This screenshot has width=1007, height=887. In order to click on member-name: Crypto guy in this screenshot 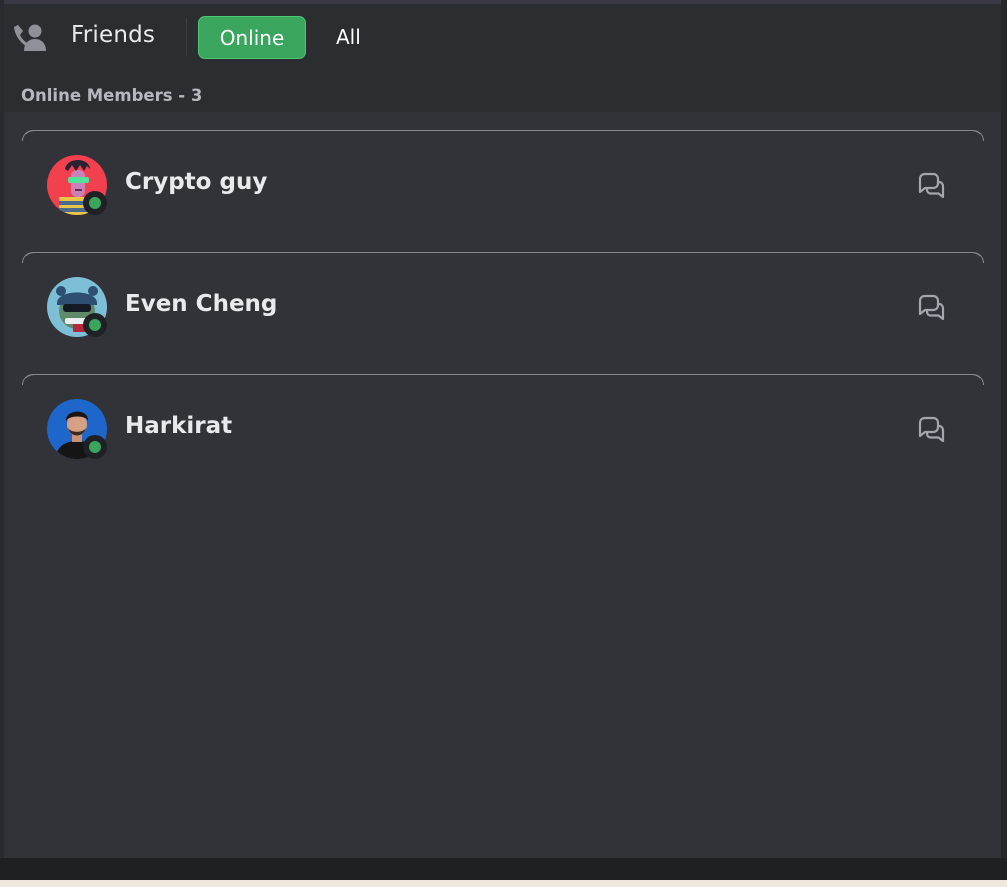, I will do `click(196, 182)`.